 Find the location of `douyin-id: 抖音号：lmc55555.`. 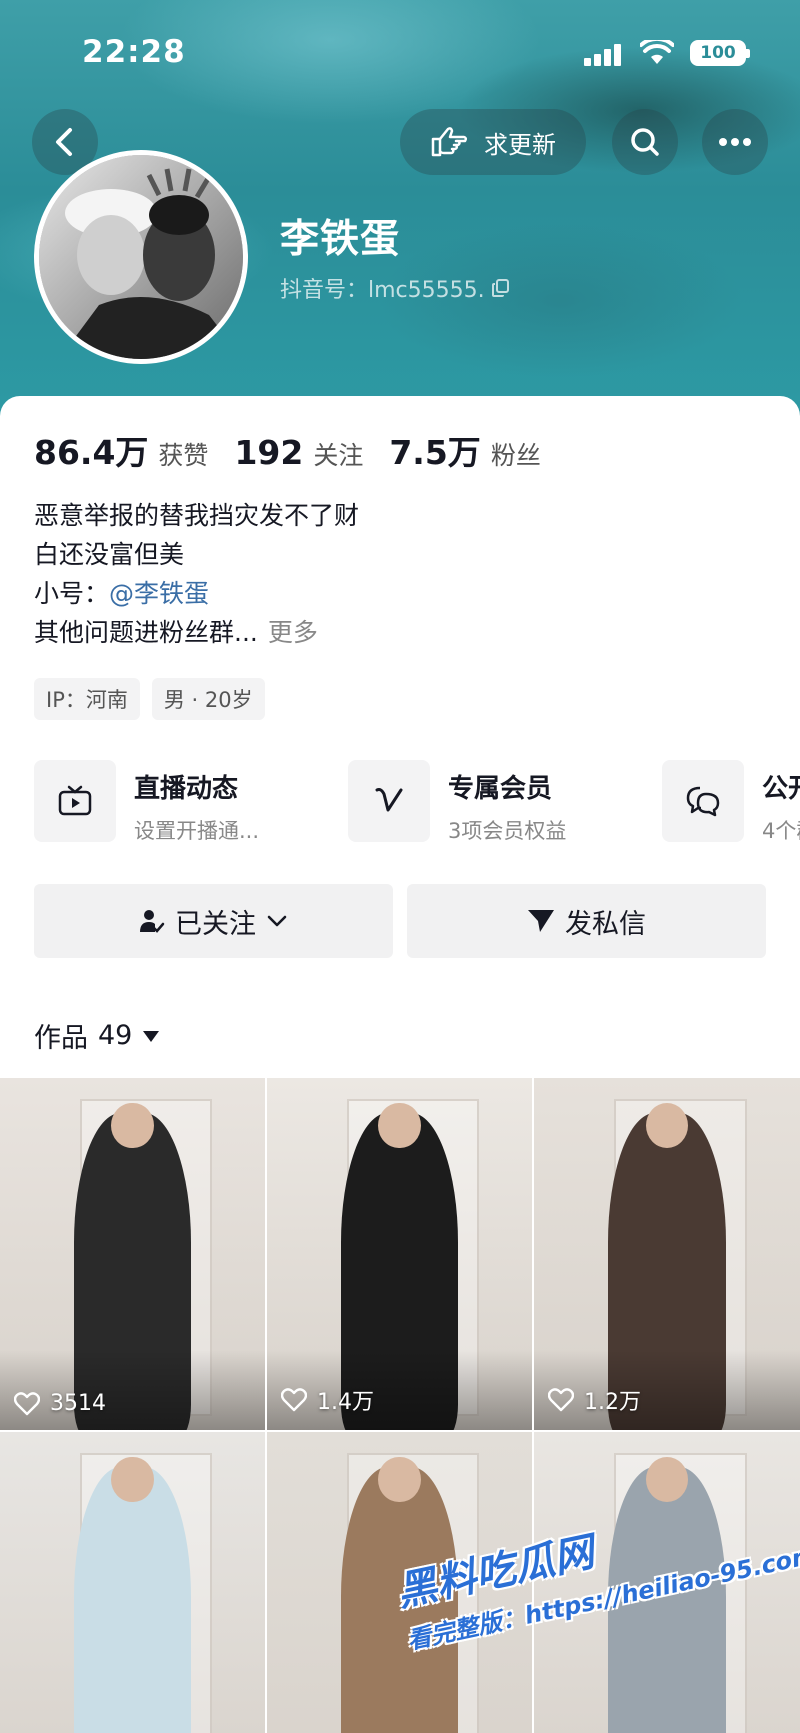

douyin-id: 抖音号：lmc55555. is located at coordinates (395, 288).